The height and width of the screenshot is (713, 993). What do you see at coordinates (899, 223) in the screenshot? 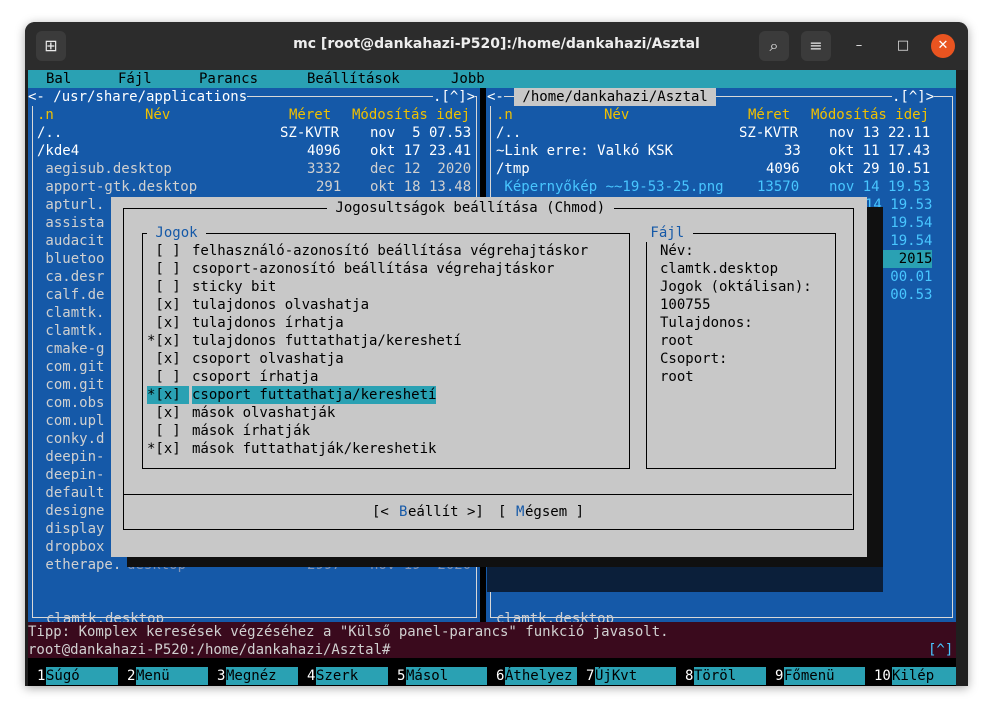
I see `right-row-date-partial: 14 19.54` at bounding box center [899, 223].